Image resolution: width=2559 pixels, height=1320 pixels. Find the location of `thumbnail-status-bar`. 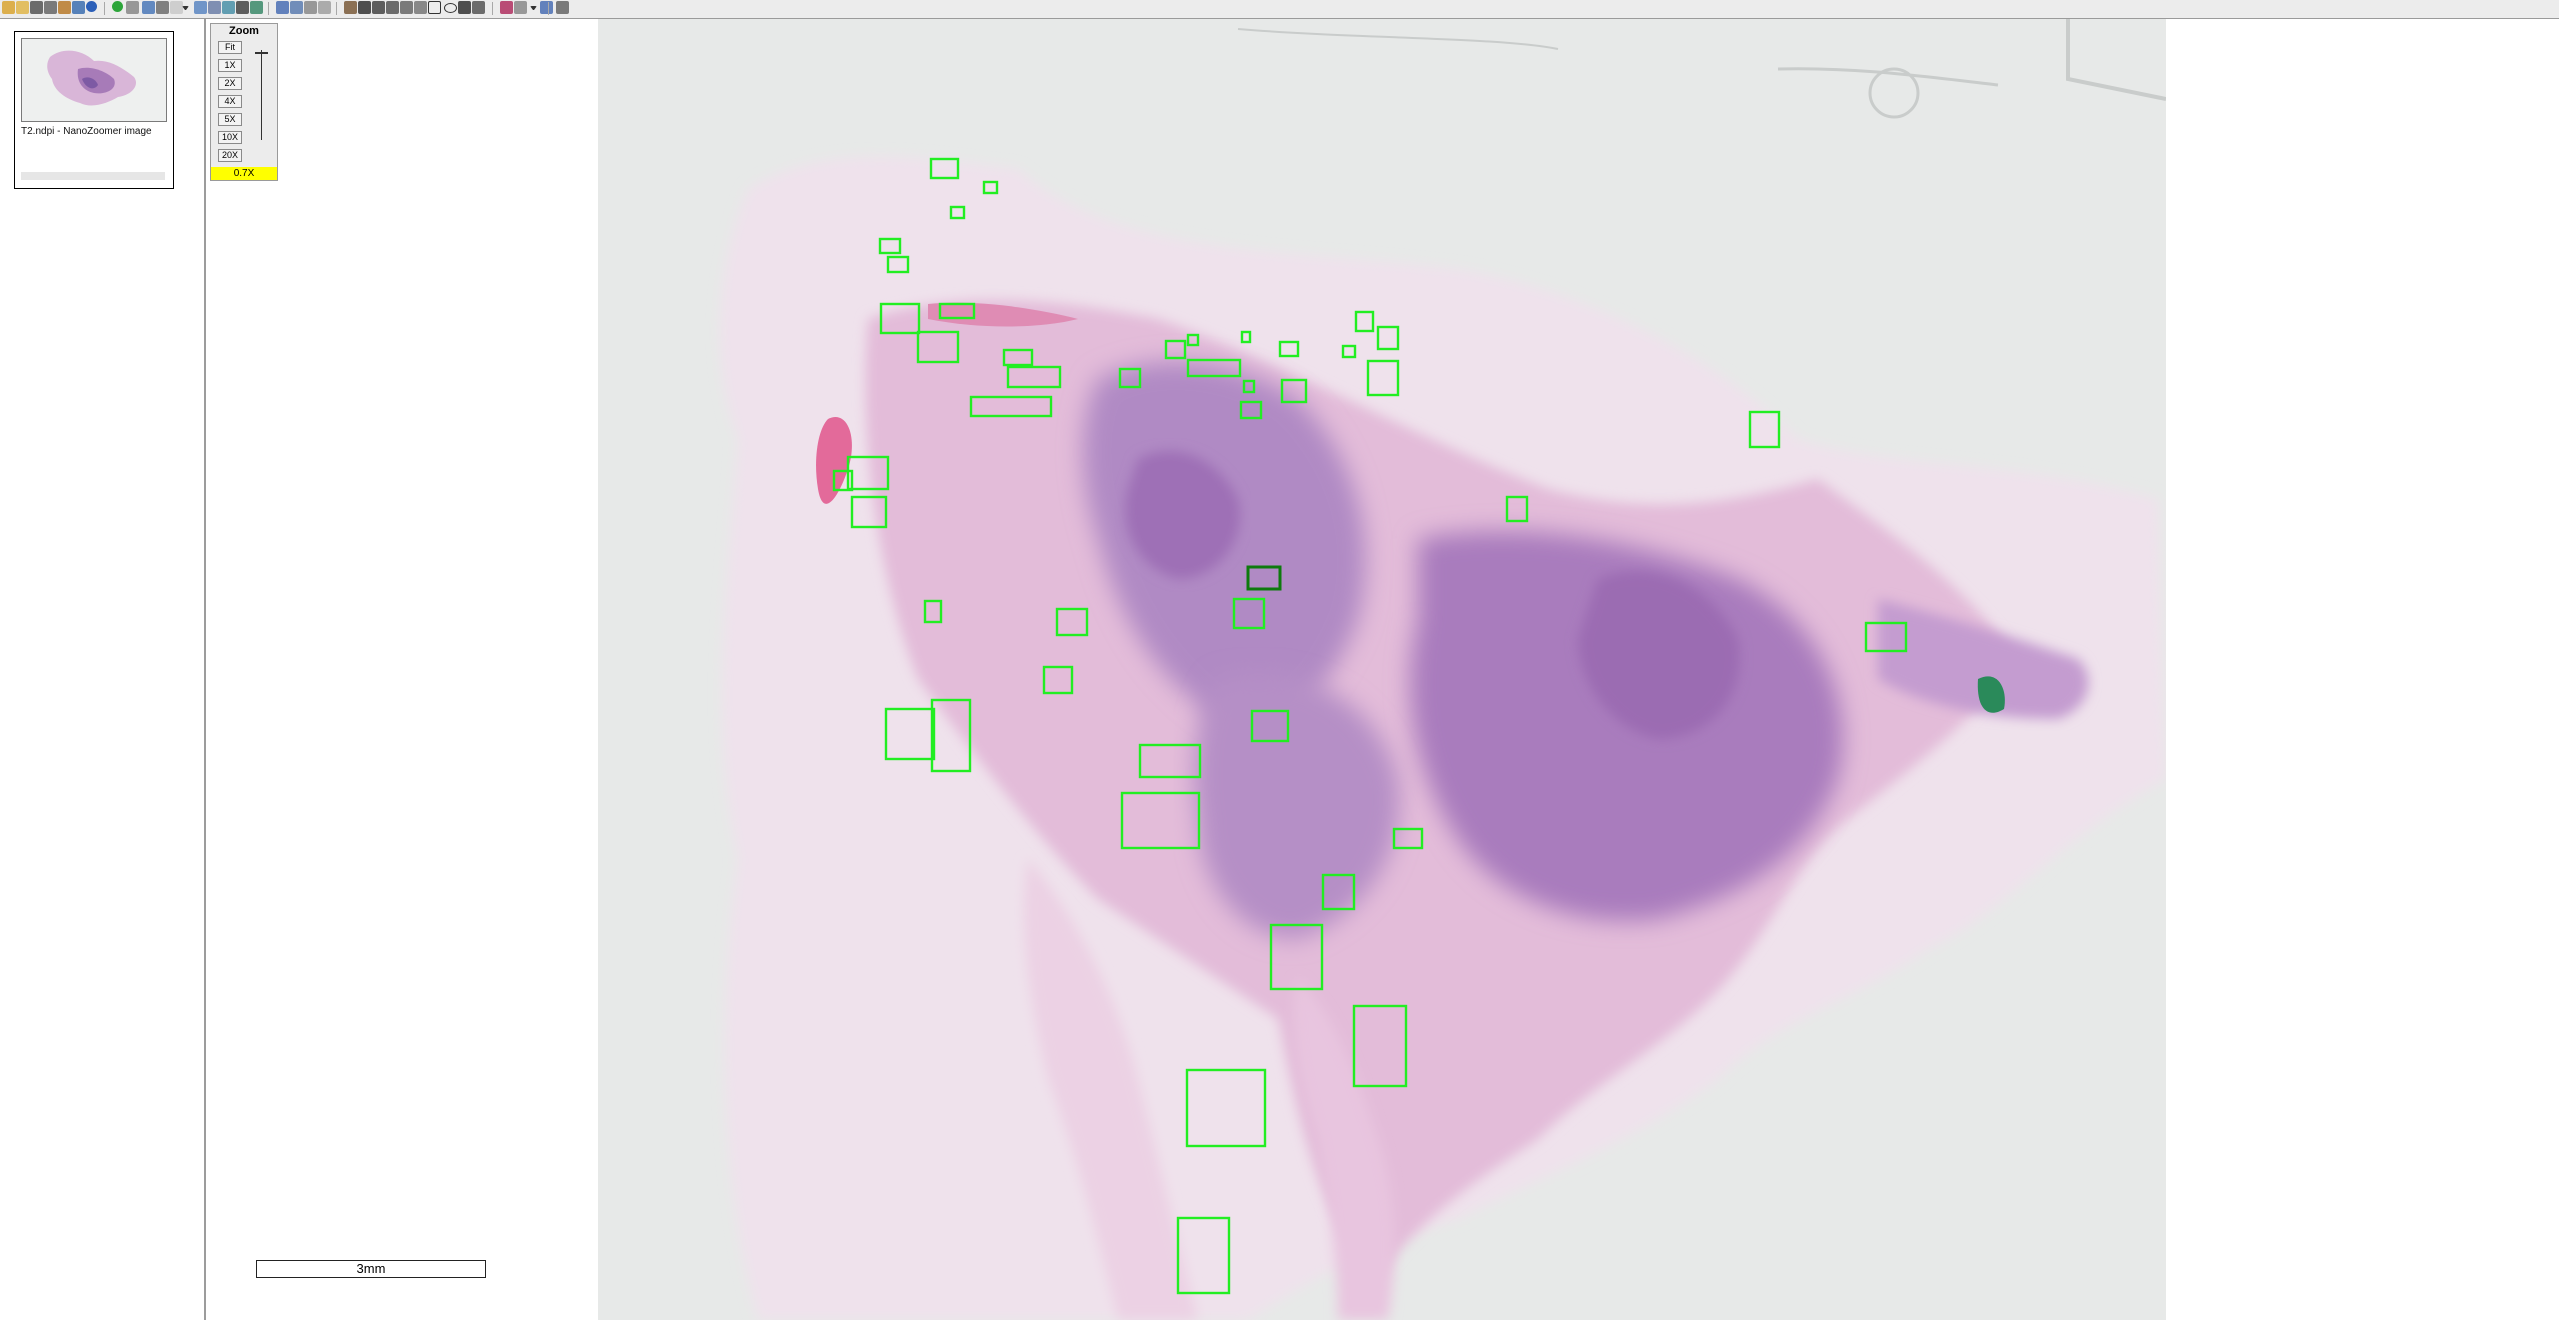

thumbnail-status-bar is located at coordinates (93, 176).